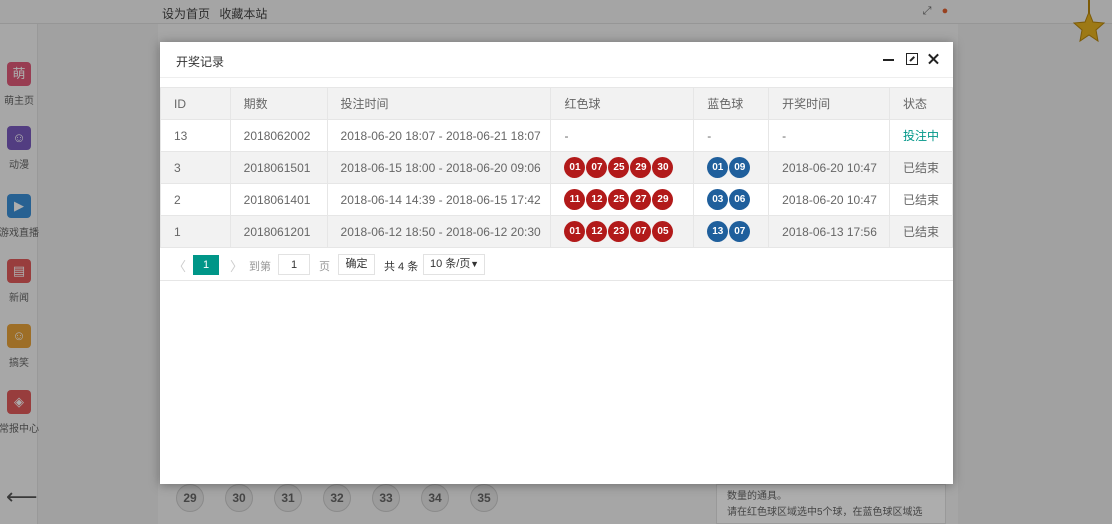 This screenshot has height=524, width=1112. Describe the element at coordinates (829, 135) in the screenshot. I see `cell-draw-time: -` at that location.